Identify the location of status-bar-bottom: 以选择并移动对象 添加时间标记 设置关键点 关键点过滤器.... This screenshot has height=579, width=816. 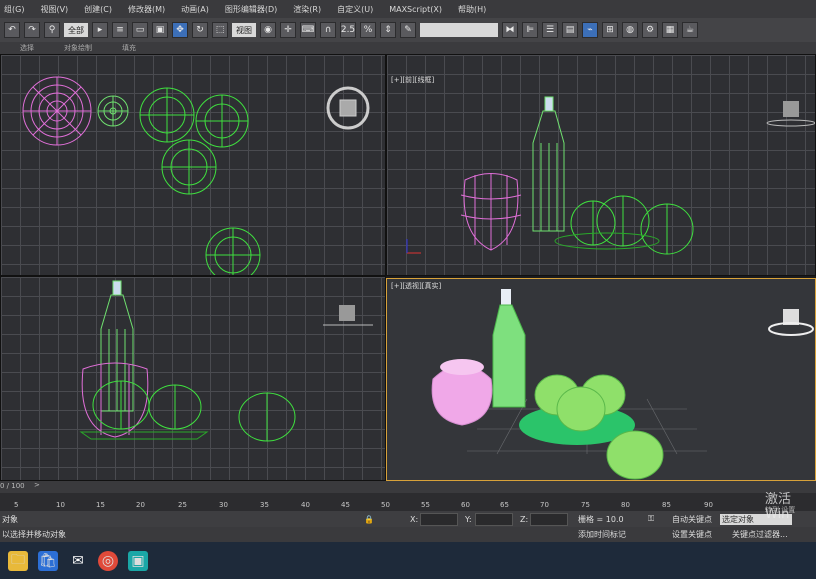
(408, 534).